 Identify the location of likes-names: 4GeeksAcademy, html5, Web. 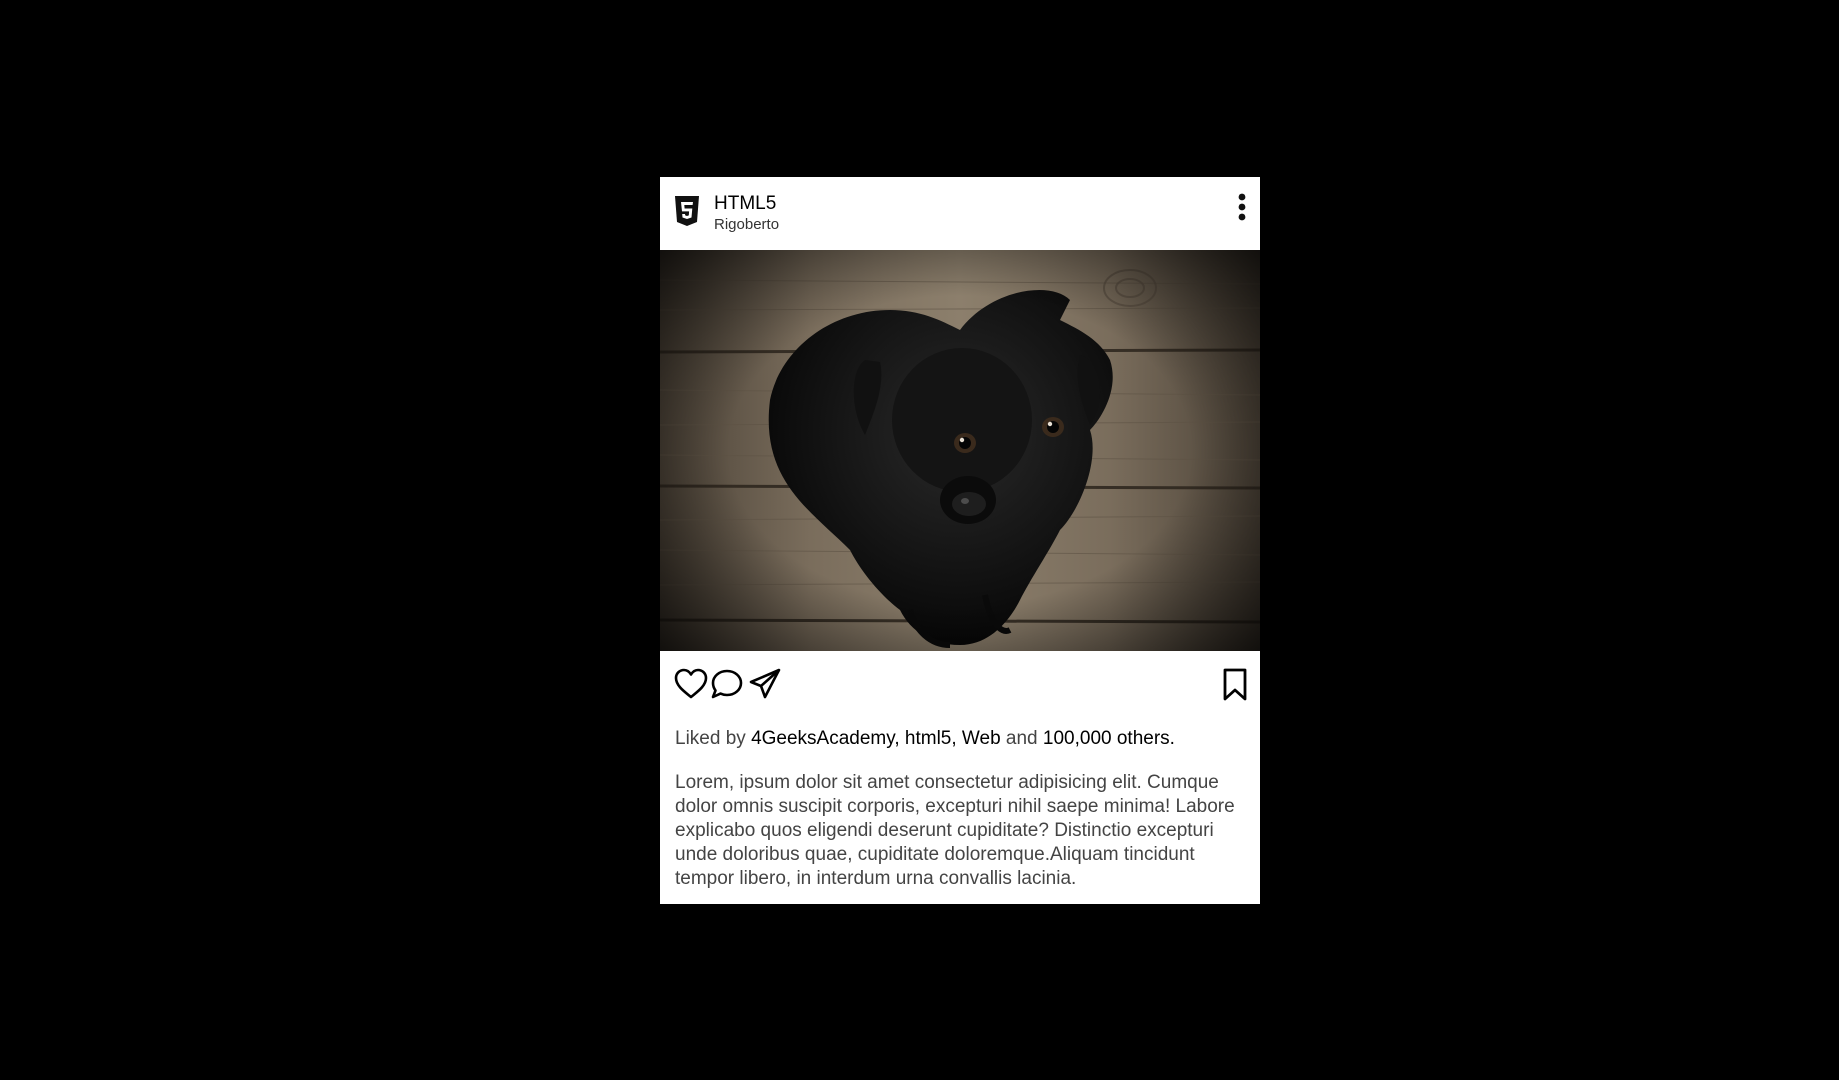
(876, 738).